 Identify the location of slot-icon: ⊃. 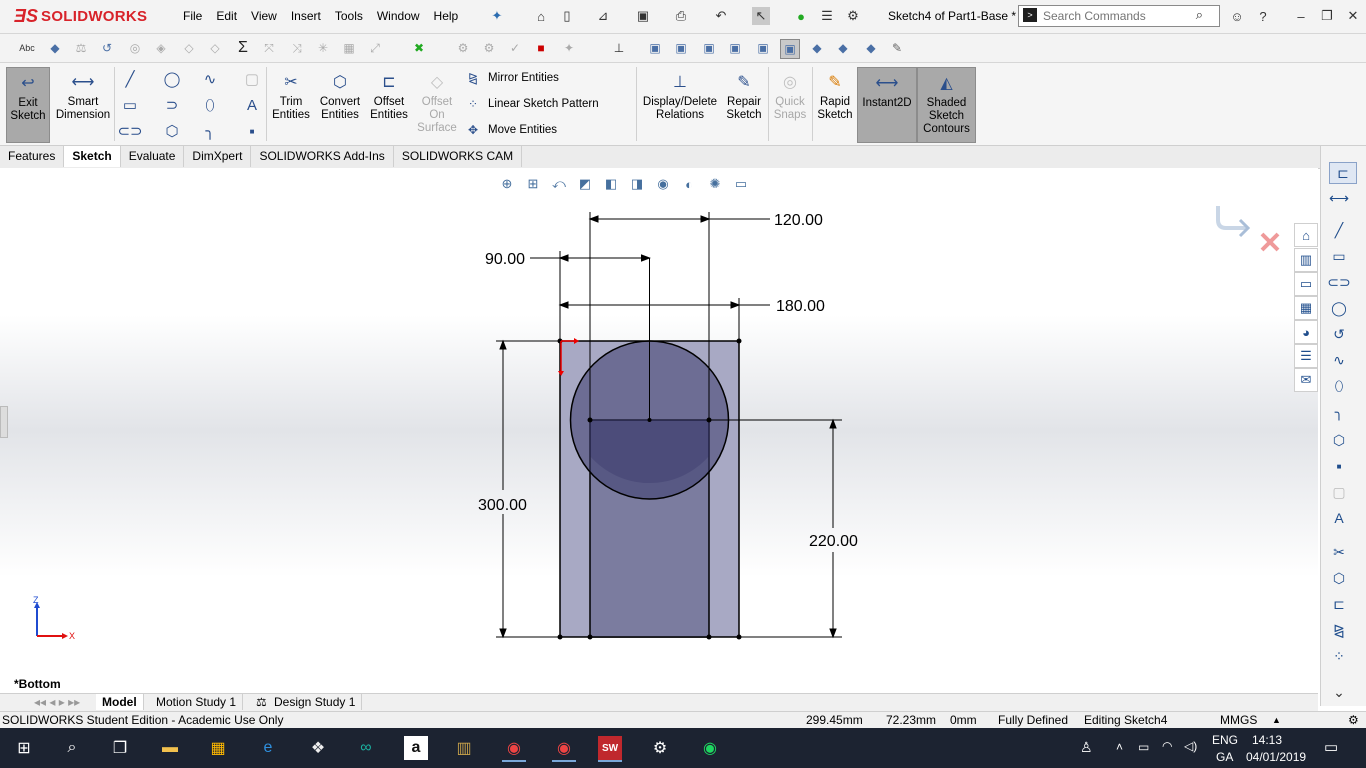
(172, 105).